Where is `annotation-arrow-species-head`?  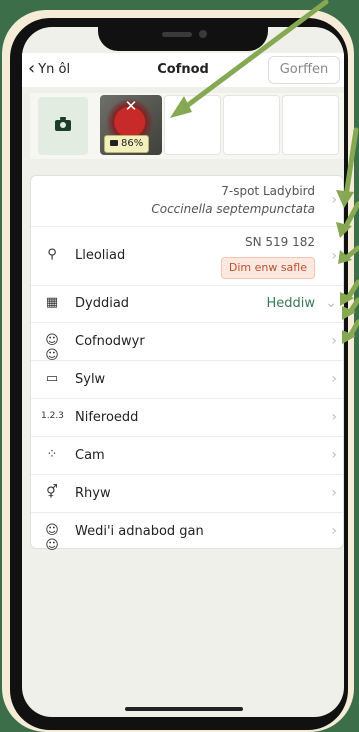
annotation-arrow-species-head is located at coordinates (345, 199).